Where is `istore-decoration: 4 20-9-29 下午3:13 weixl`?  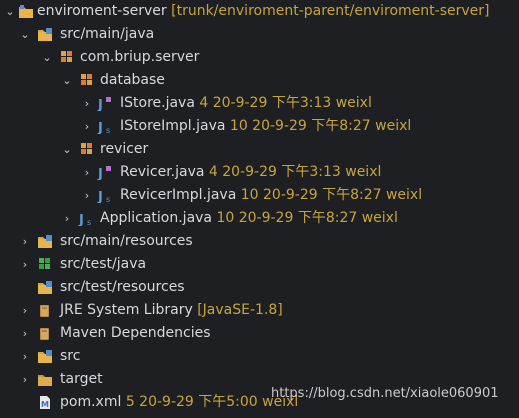 istore-decoration: 4 20-9-29 下午3:13 weixl is located at coordinates (285, 103).